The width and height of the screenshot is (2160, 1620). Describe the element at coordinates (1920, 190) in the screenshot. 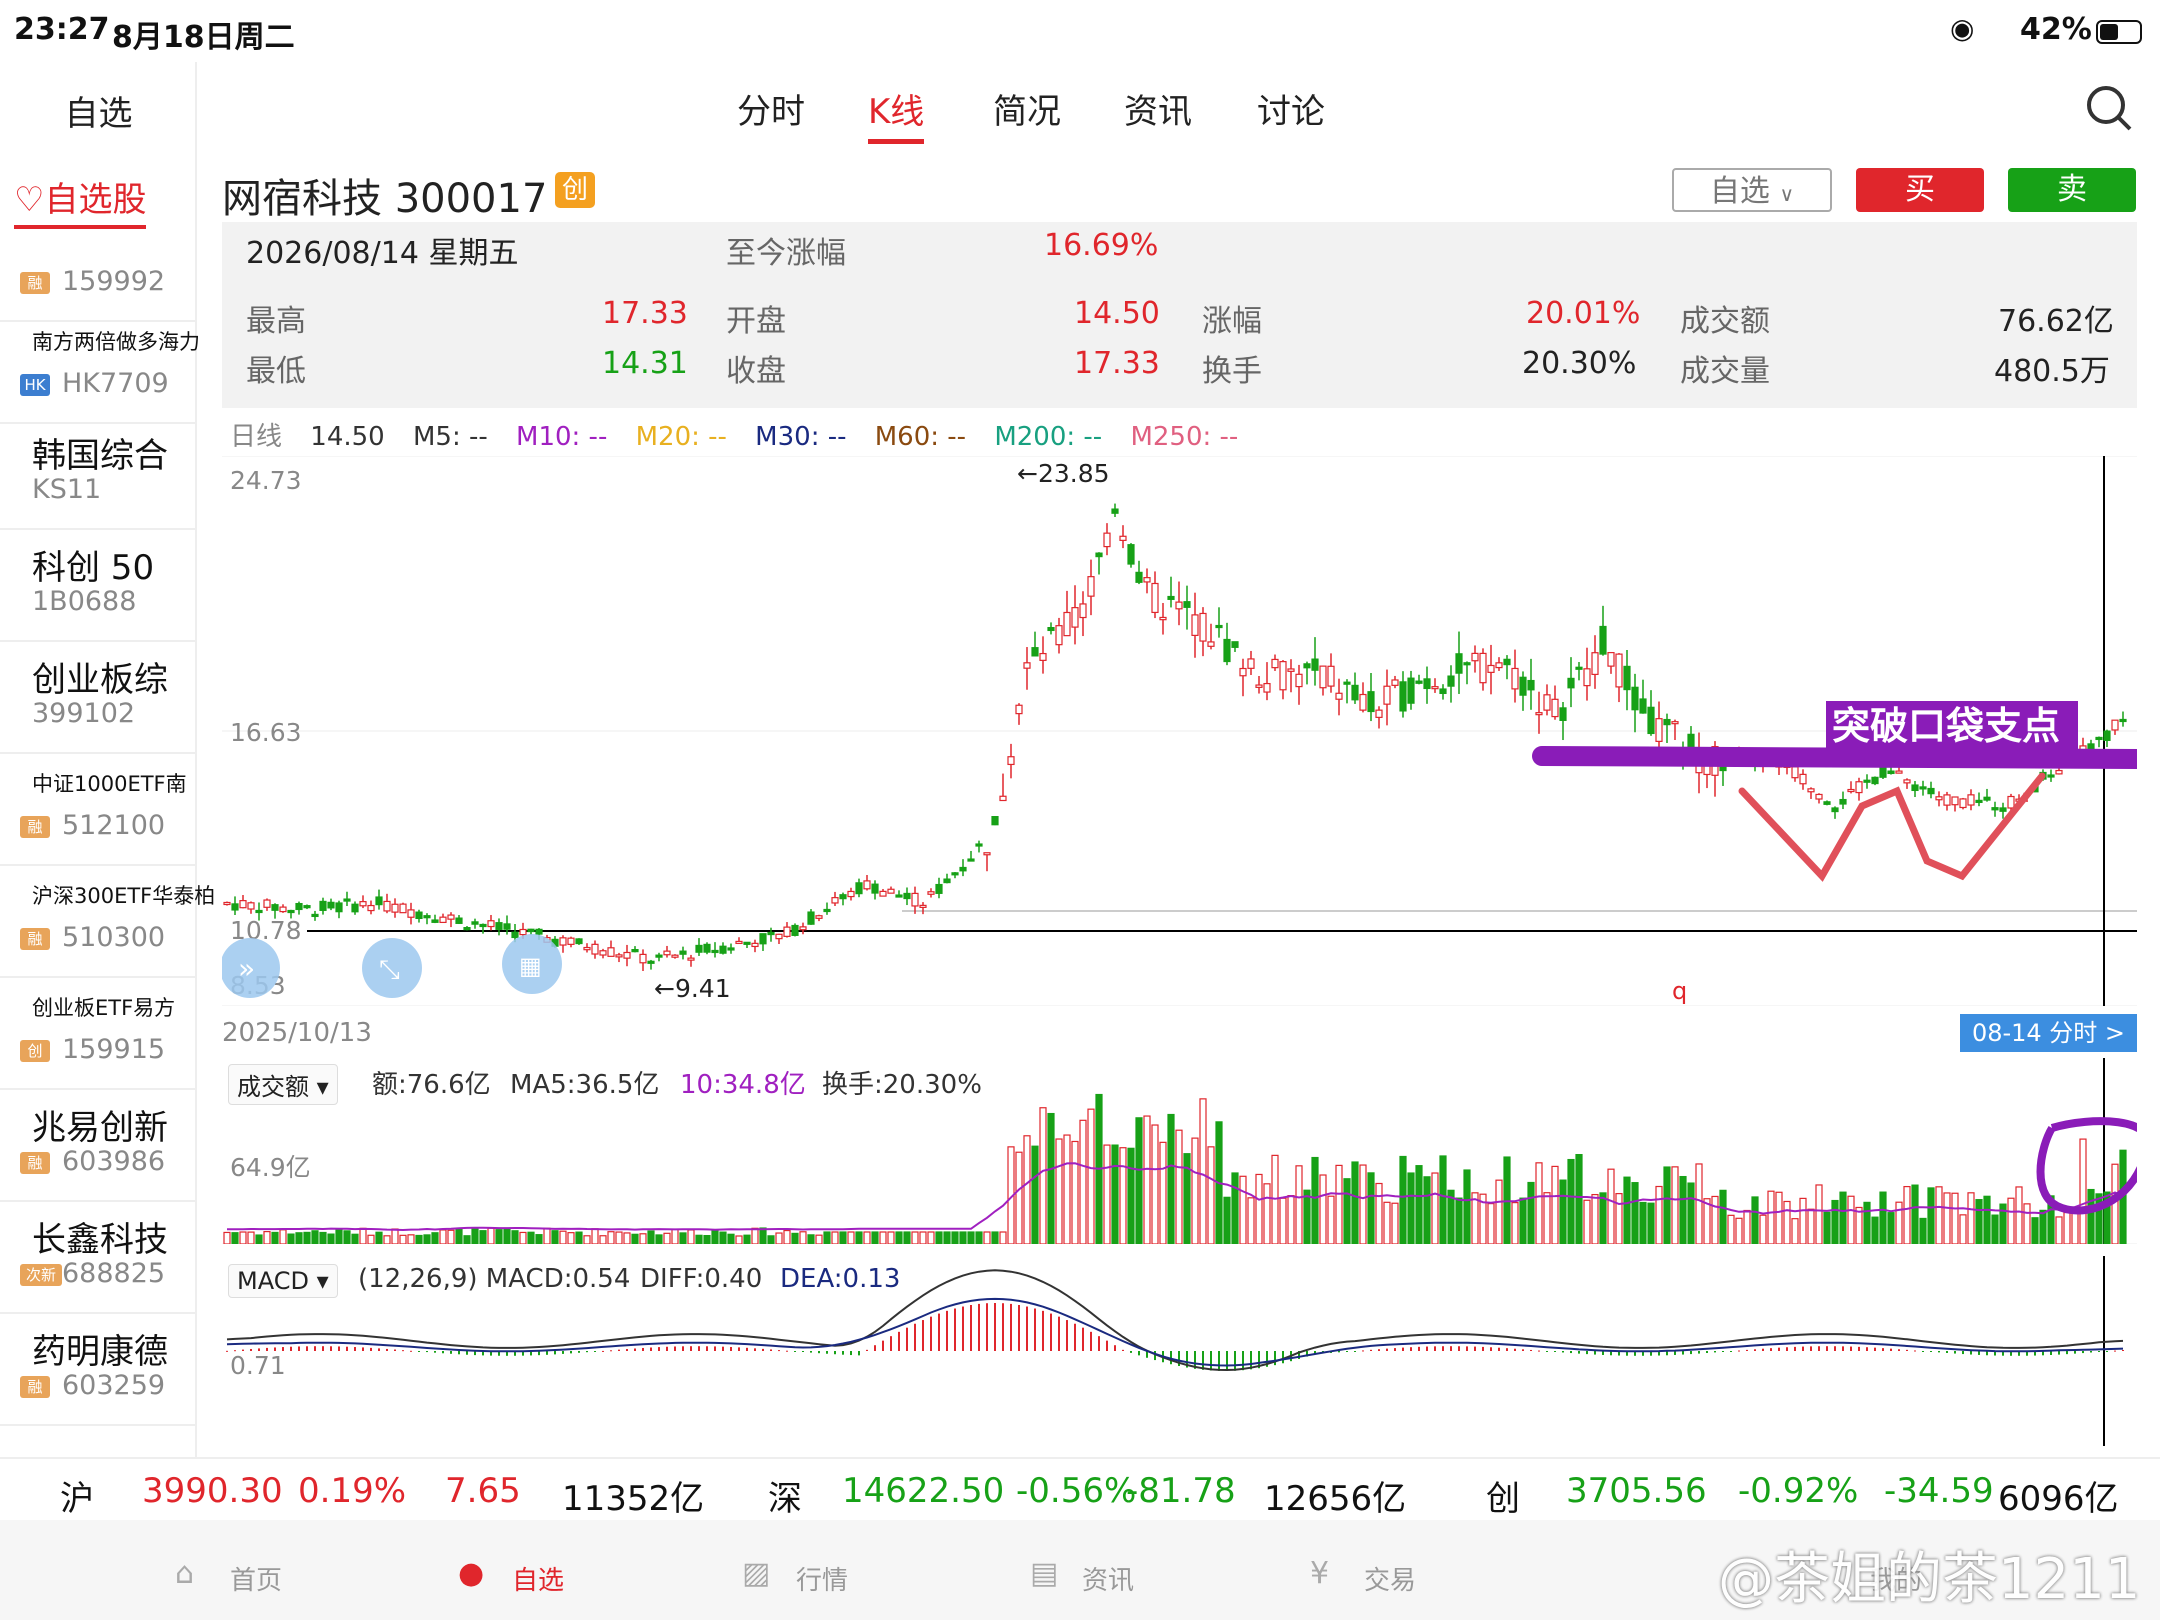

I see `buy-button: 买` at that location.